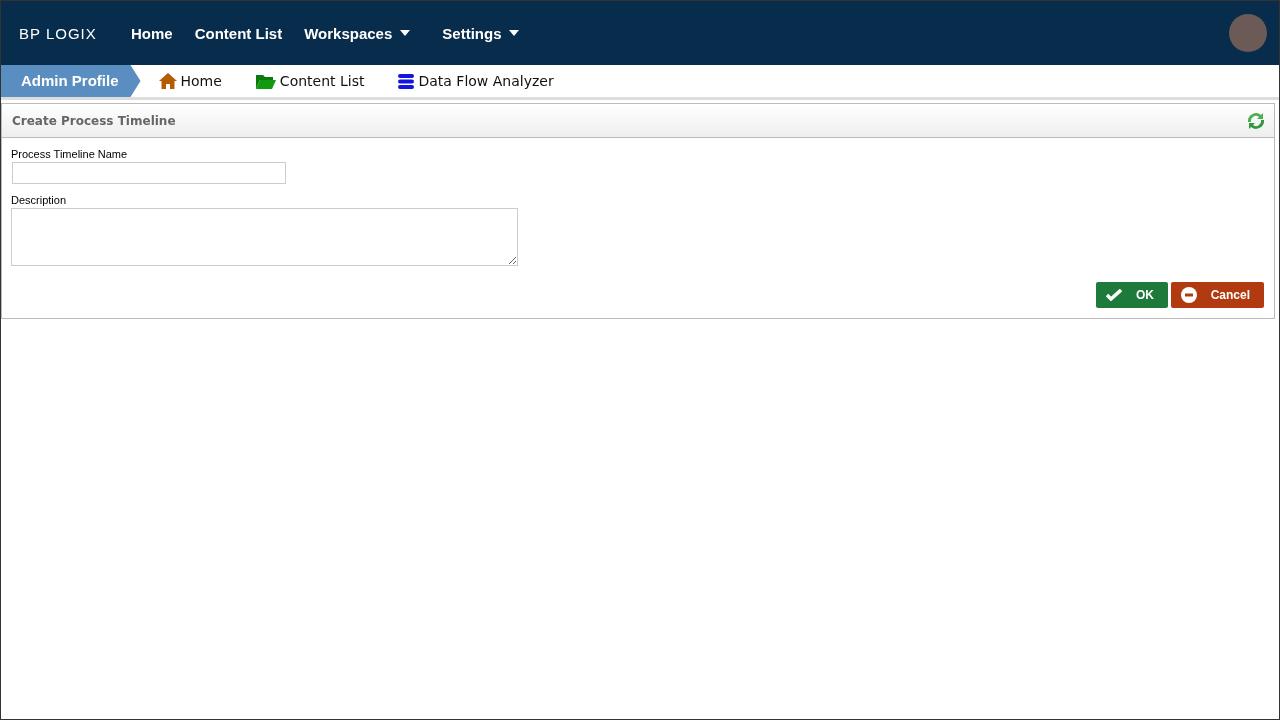 The image size is (1280, 720). Describe the element at coordinates (264, 237) in the screenshot. I see `description-field` at that location.